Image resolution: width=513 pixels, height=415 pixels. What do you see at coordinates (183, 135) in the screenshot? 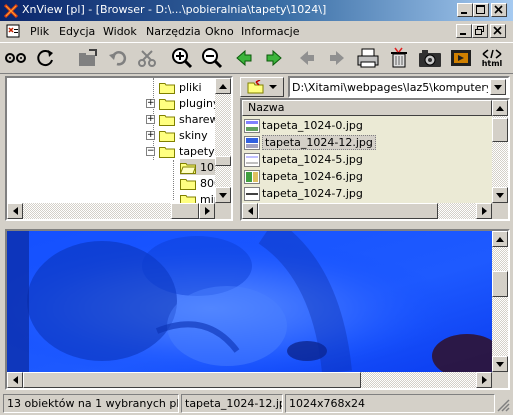
I see `tree-item-skiny: skiny` at bounding box center [183, 135].